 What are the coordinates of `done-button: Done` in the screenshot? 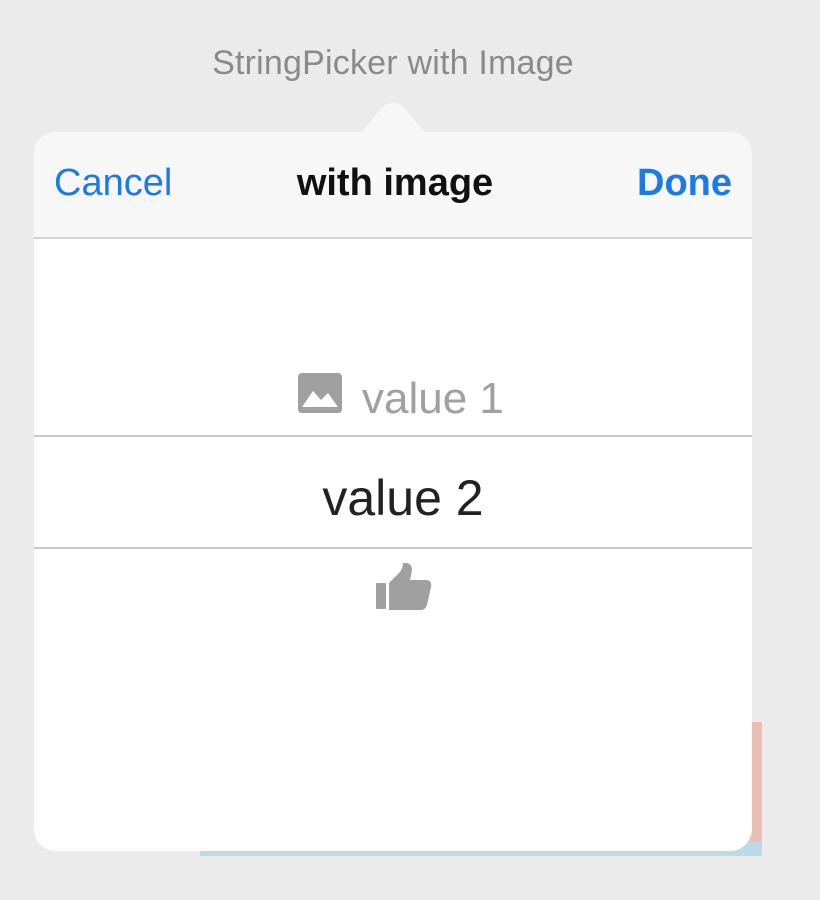 It's located at (684, 183).